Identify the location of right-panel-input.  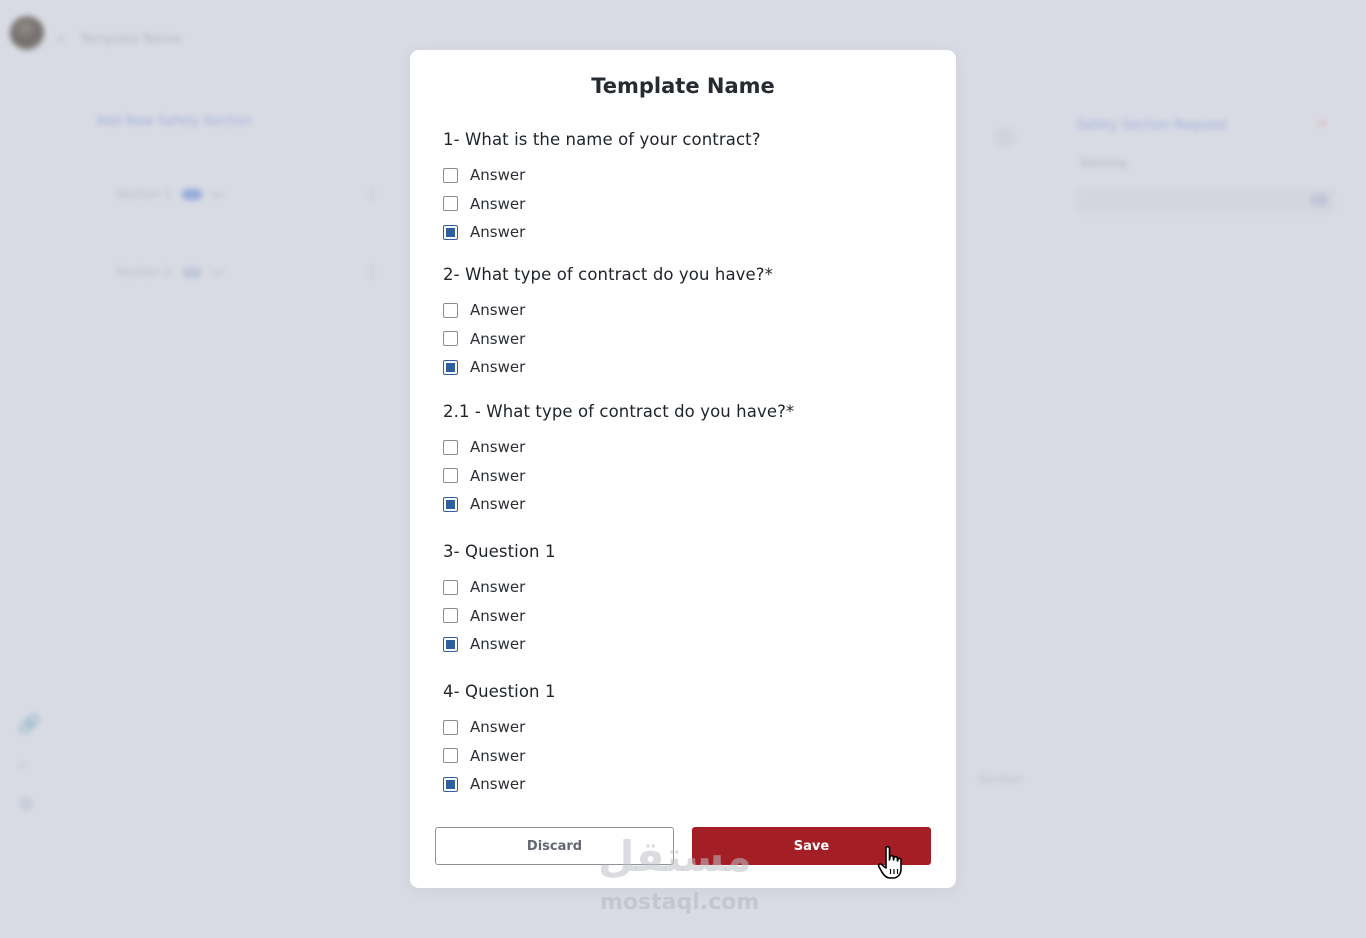
(1206, 201).